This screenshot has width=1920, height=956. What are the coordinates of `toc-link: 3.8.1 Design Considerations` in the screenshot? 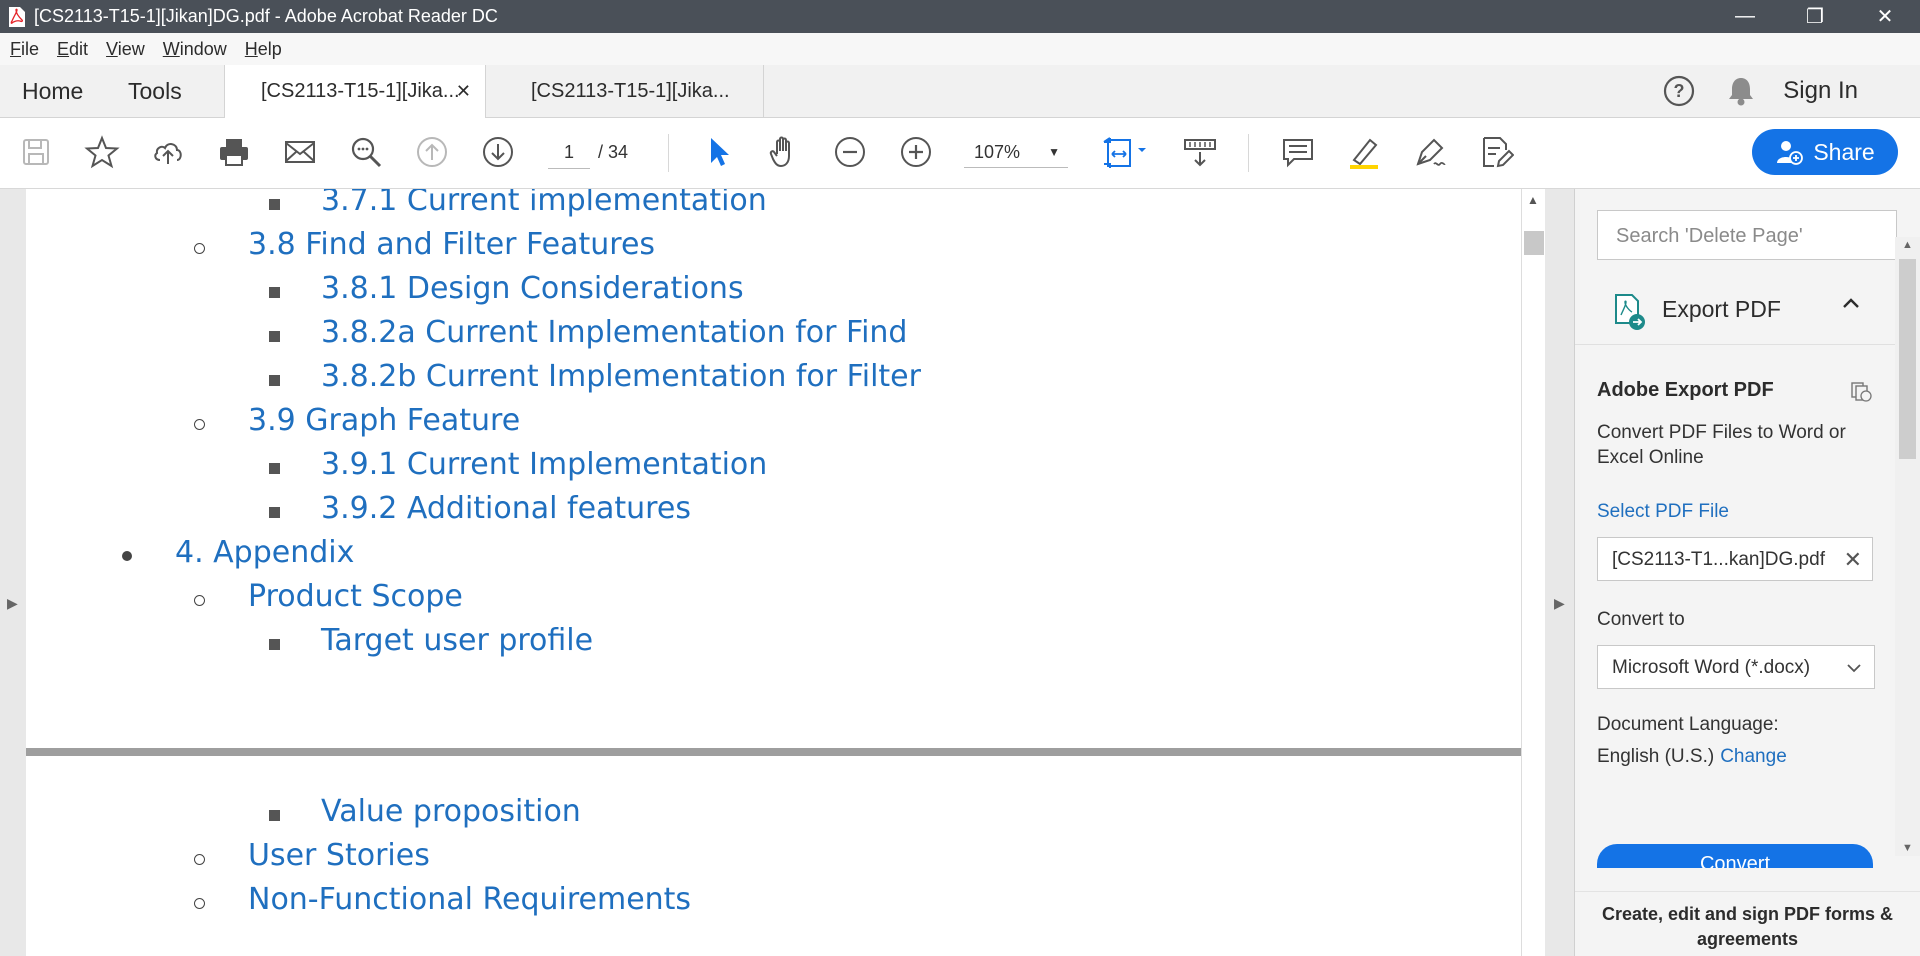 It's located at (532, 288).